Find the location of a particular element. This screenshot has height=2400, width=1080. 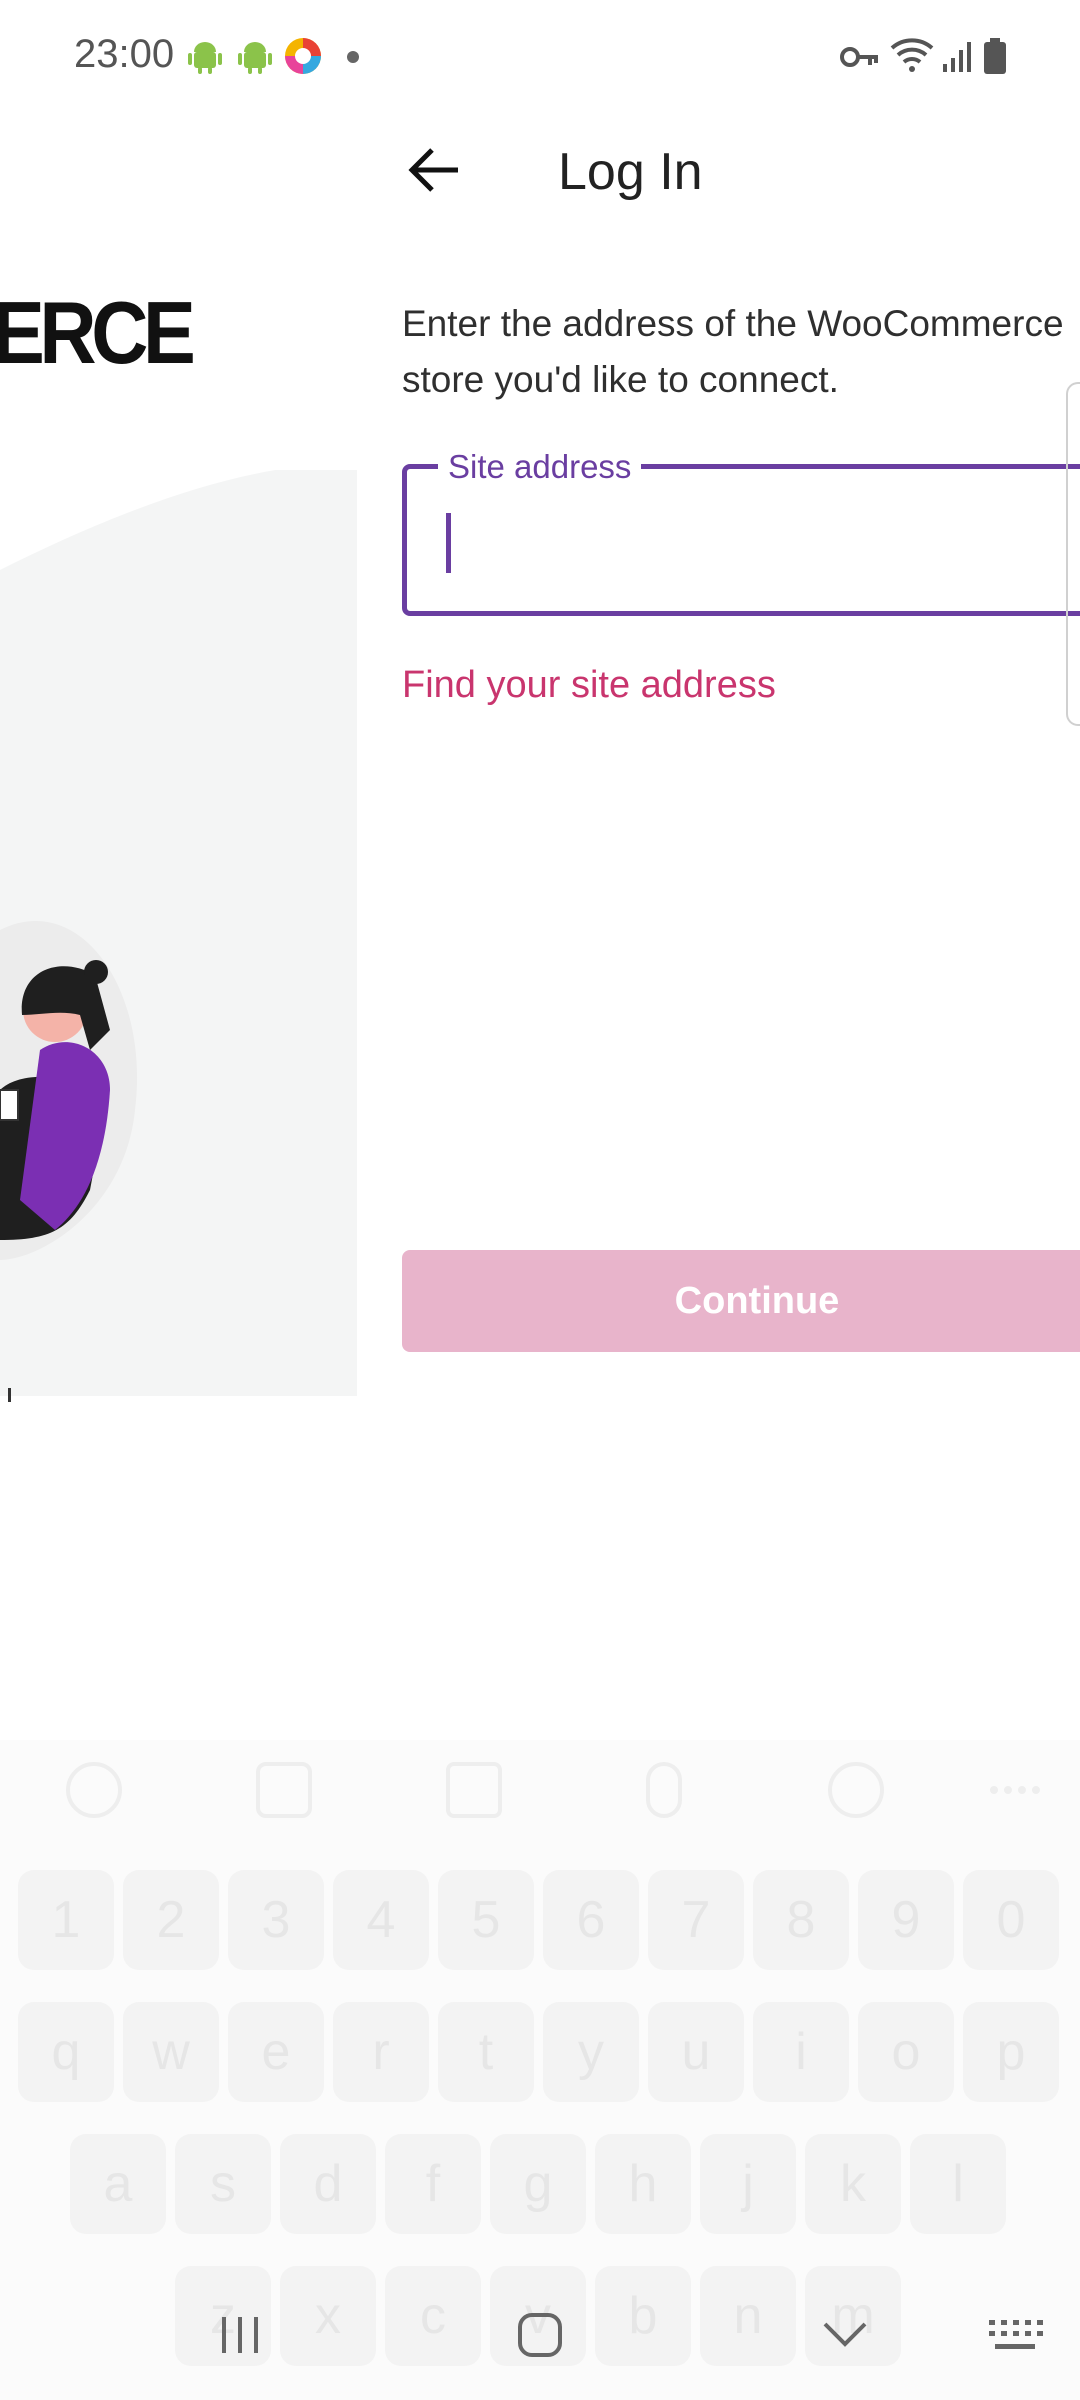

status-time: 23:00 is located at coordinates (124, 54).